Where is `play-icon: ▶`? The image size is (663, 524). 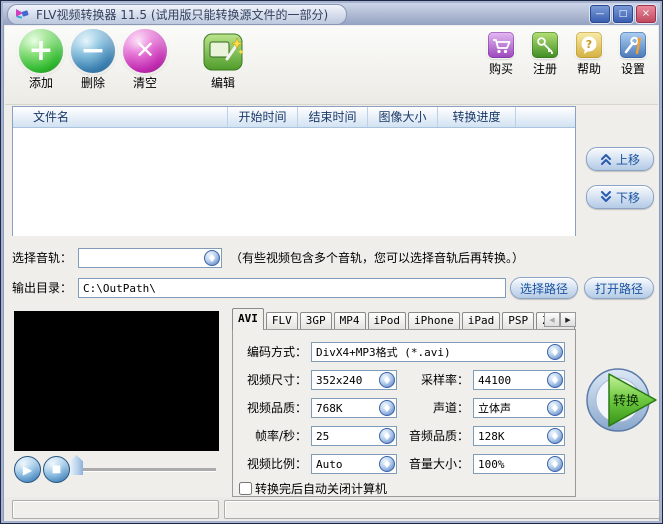
play-icon: ▶ is located at coordinates (27, 469).